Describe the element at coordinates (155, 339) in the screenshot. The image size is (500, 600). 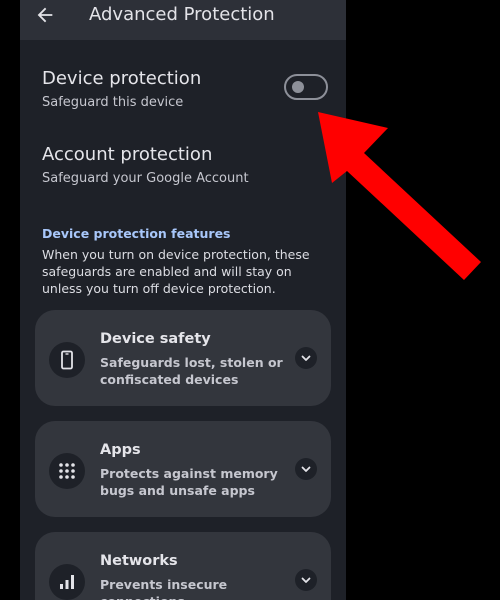
I see `card-title: Device safety` at that location.